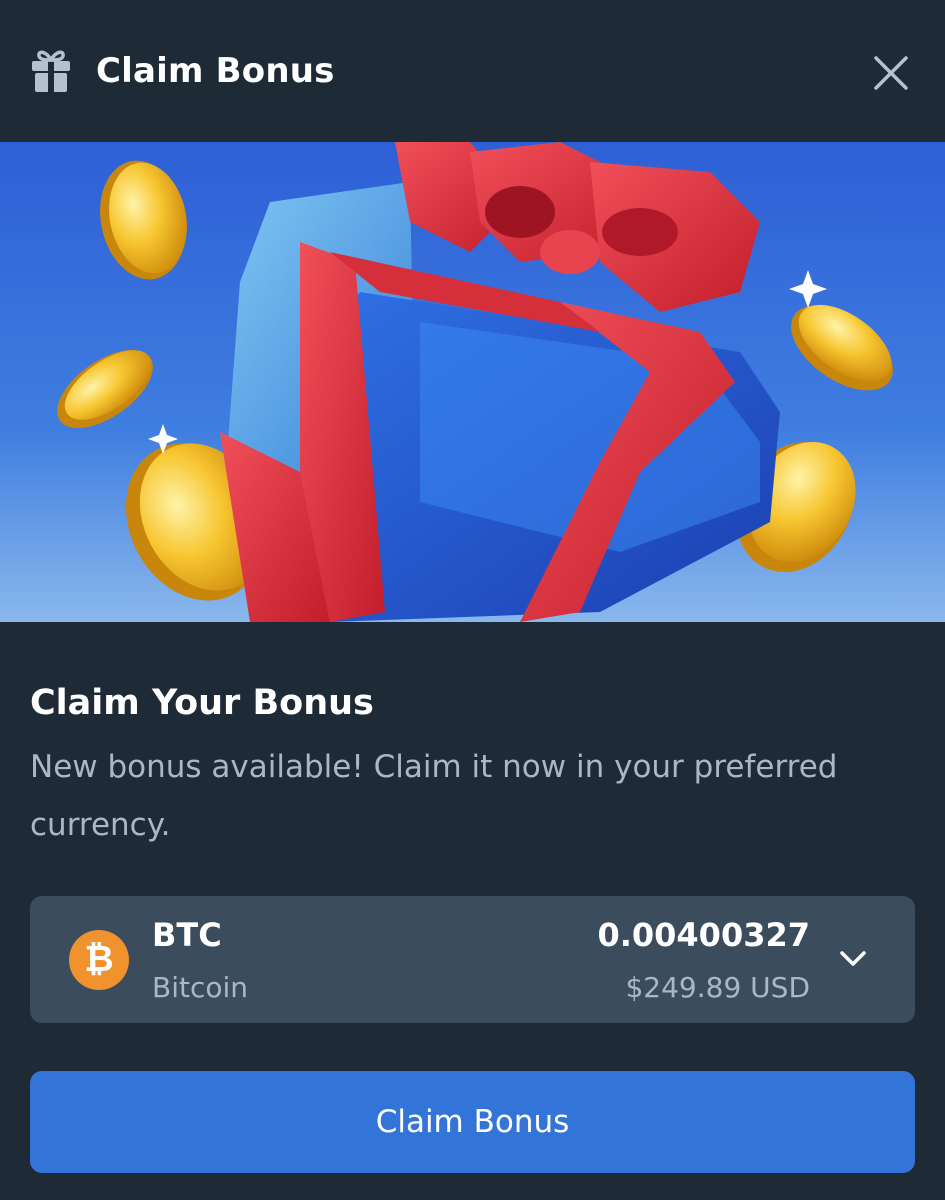 The width and height of the screenshot is (945, 1200). I want to click on currency-select: ₿ BTC Bitcoin 0.00400327 $249.89 USD, so click(472, 959).